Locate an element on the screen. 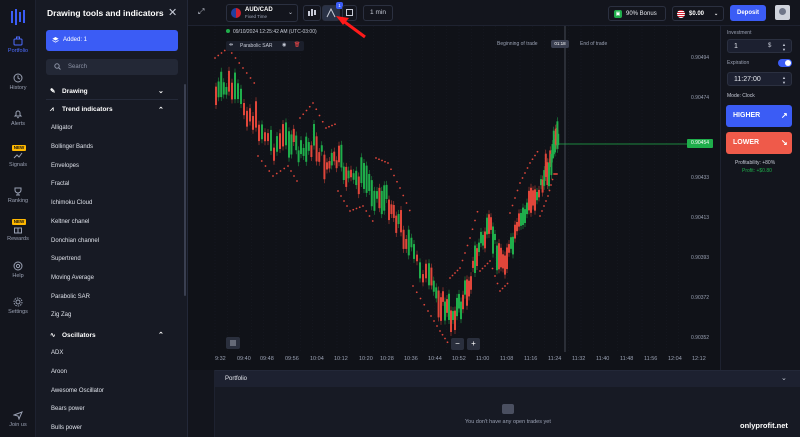  time-label: 11:24 is located at coordinates (555, 359).